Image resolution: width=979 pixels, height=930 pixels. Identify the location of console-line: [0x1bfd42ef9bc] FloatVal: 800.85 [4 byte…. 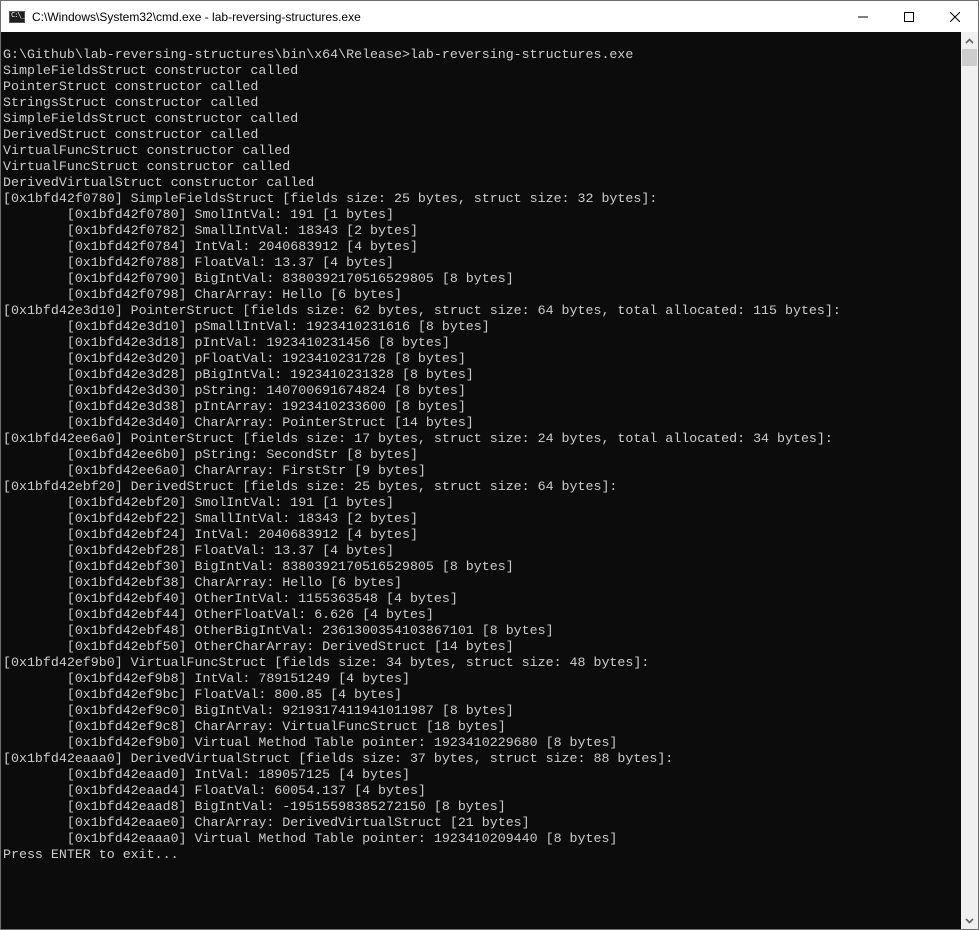
(202, 694).